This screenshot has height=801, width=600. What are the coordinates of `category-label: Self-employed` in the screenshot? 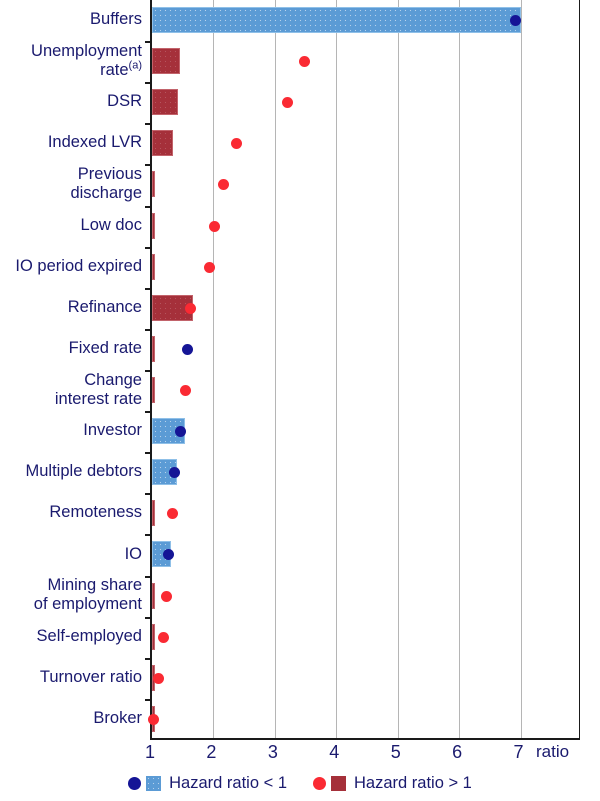 It's located at (89, 635).